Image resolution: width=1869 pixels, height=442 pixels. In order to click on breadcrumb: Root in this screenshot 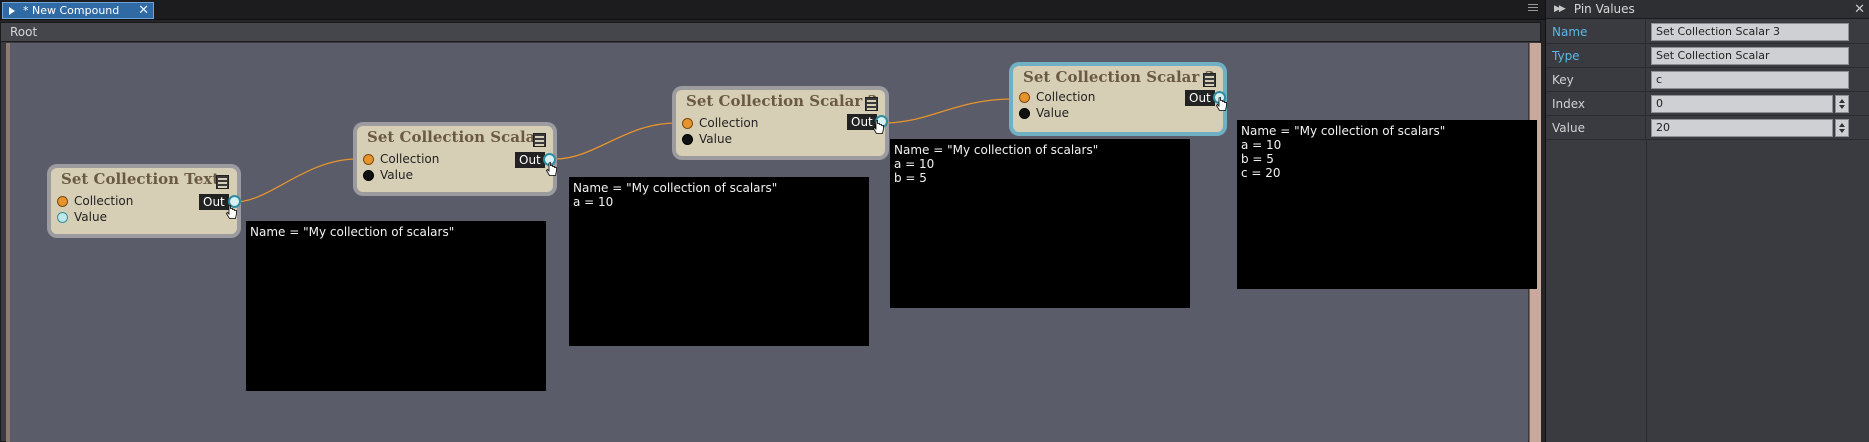, I will do `click(770, 32)`.